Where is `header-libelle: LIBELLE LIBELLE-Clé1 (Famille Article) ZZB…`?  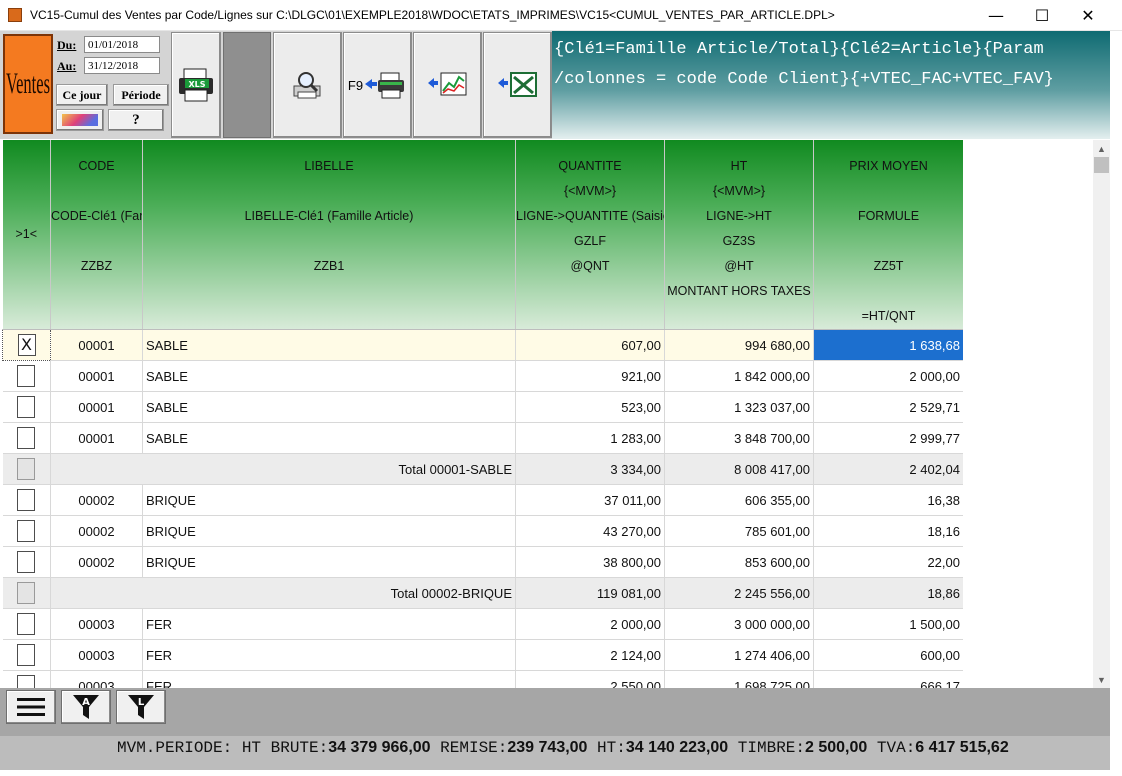
header-libelle: LIBELLE LIBELLE-Clé1 (Famille Article) ZZB… is located at coordinates (329, 235).